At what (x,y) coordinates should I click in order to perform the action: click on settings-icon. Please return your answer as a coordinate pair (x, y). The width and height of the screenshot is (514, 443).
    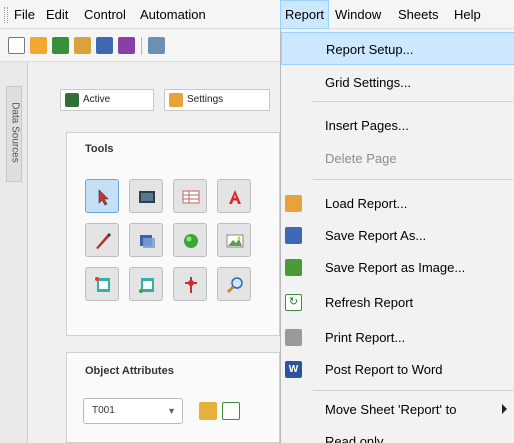
    Looking at the image, I should click on (156, 45).